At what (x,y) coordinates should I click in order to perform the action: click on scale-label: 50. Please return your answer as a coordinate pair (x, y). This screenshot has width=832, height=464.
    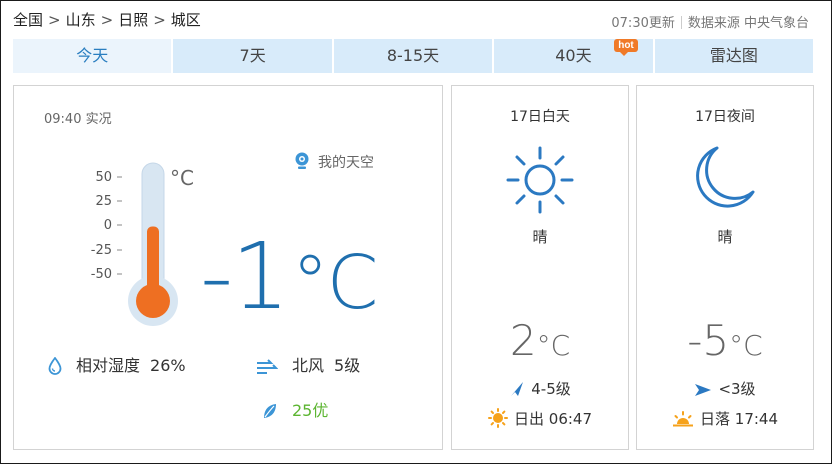
    Looking at the image, I should click on (103, 177).